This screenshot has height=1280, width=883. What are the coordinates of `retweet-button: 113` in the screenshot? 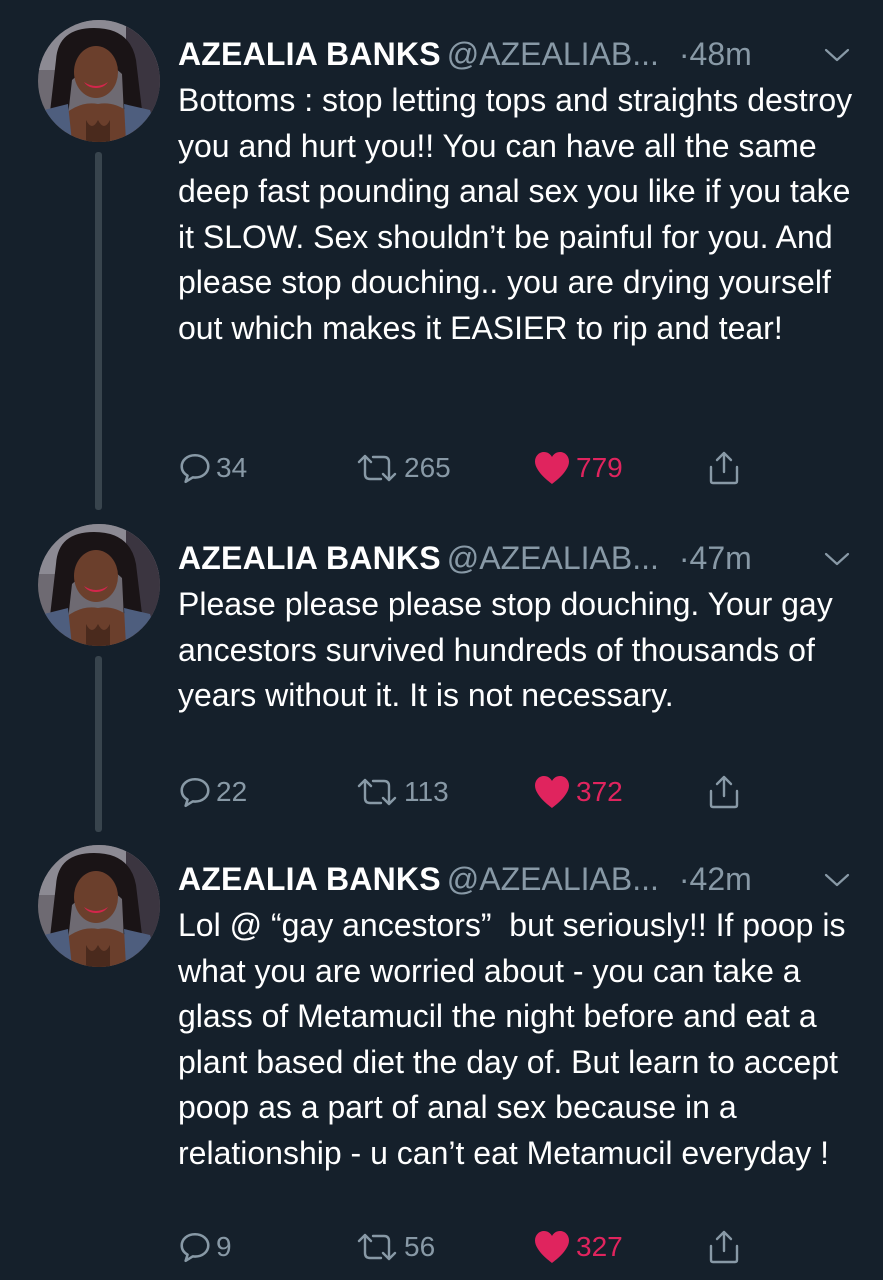 It's located at (401, 792).